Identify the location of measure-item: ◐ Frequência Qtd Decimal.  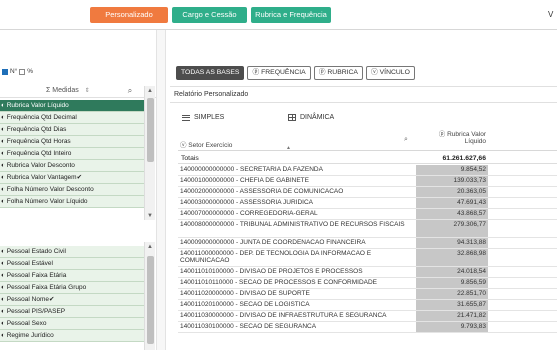
(72, 118).